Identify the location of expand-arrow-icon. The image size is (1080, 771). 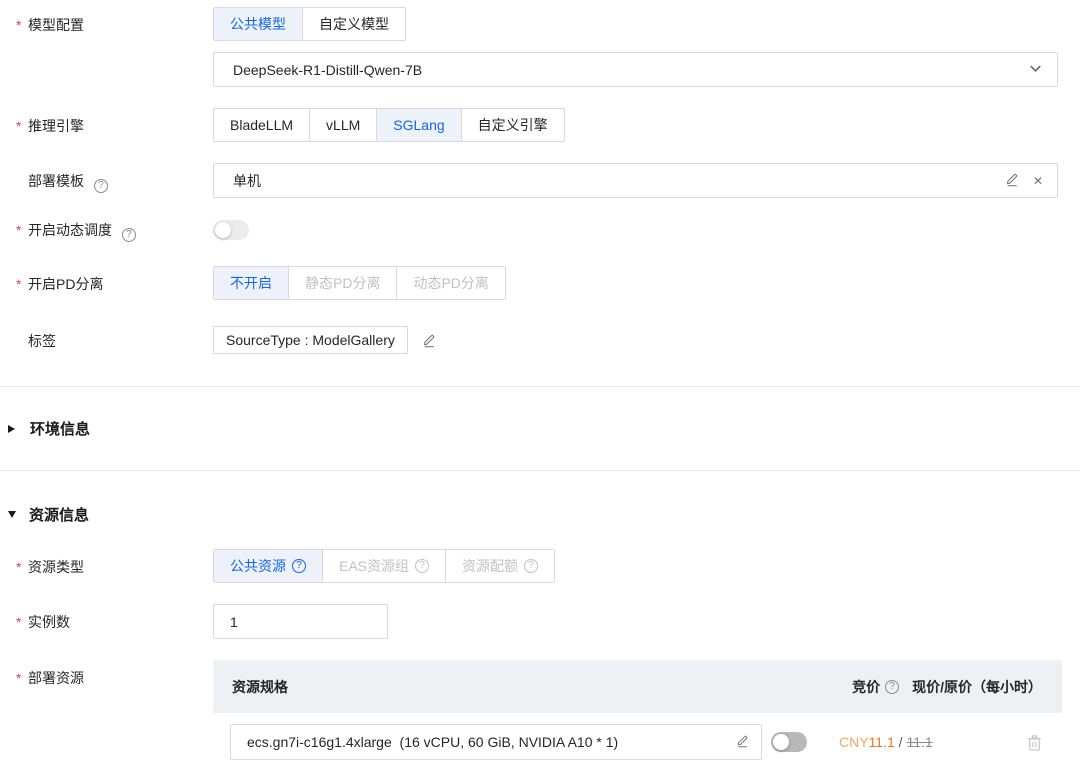
(12, 514).